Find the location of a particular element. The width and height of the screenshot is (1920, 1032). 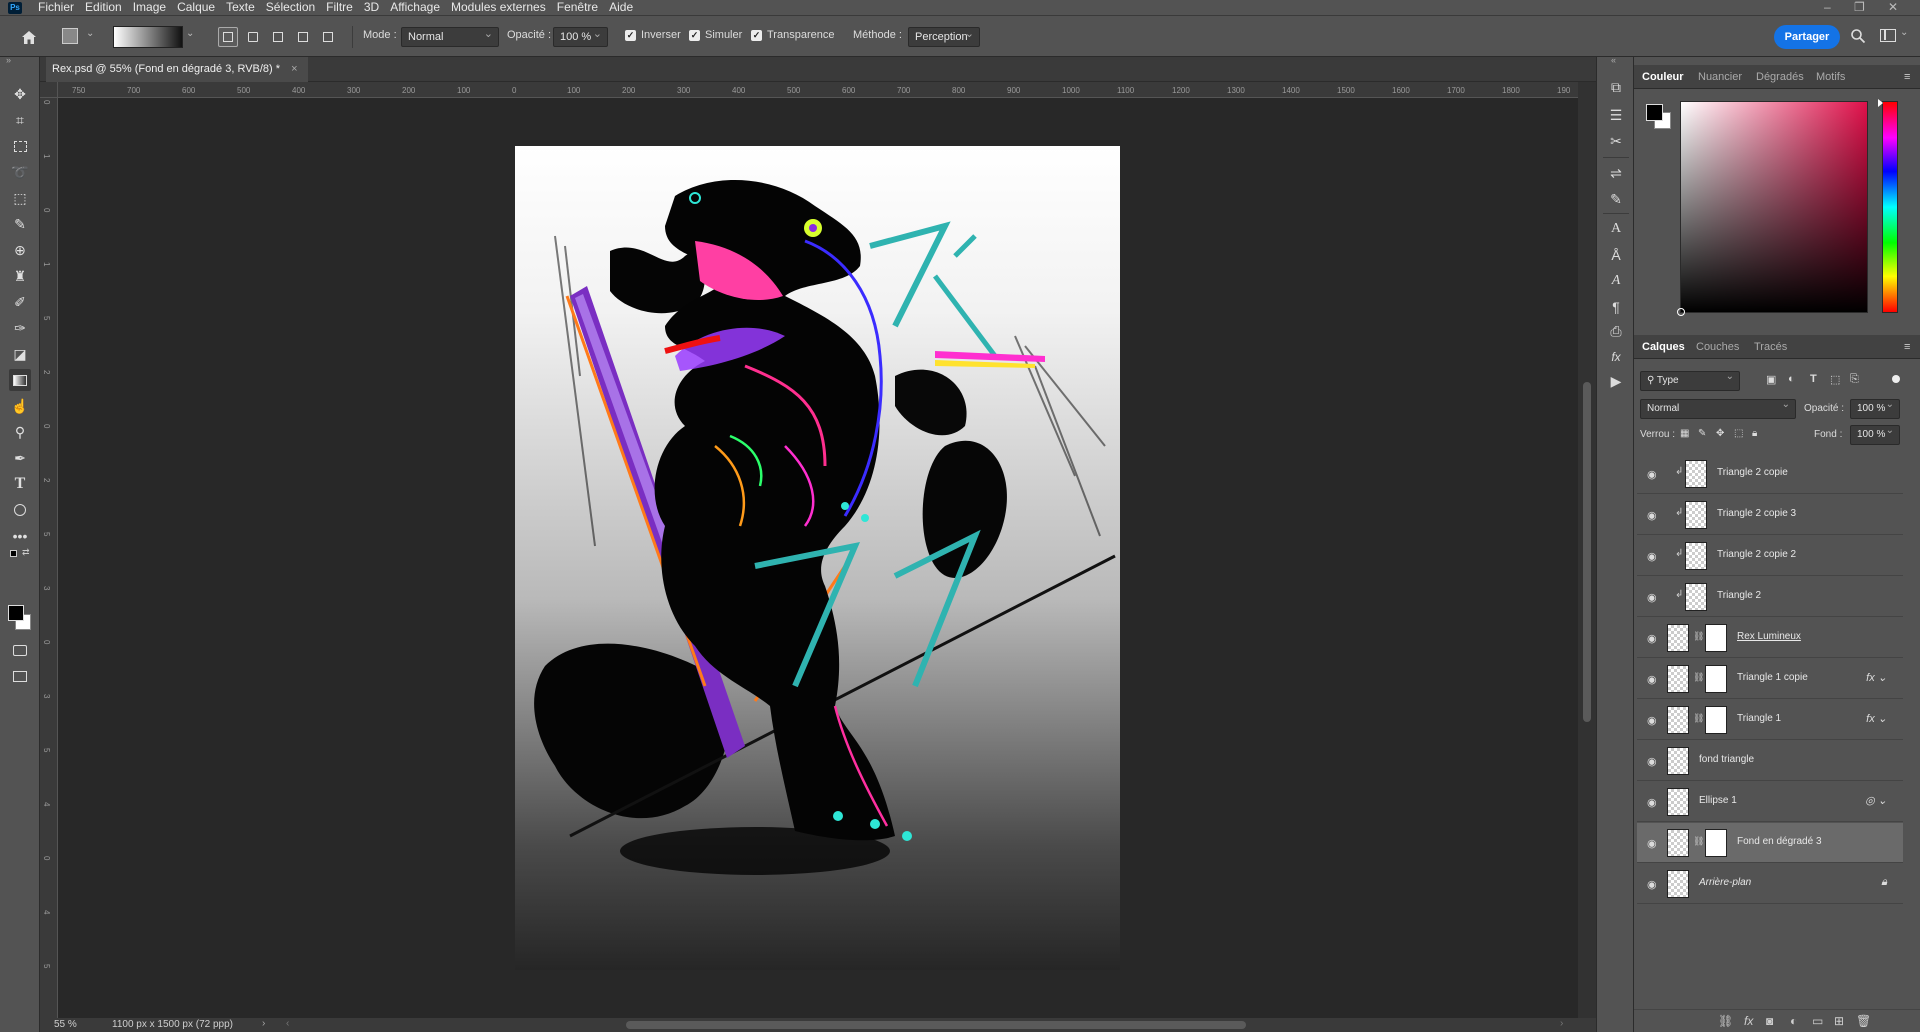

brush-tool: ✐ is located at coordinates (20, 302).